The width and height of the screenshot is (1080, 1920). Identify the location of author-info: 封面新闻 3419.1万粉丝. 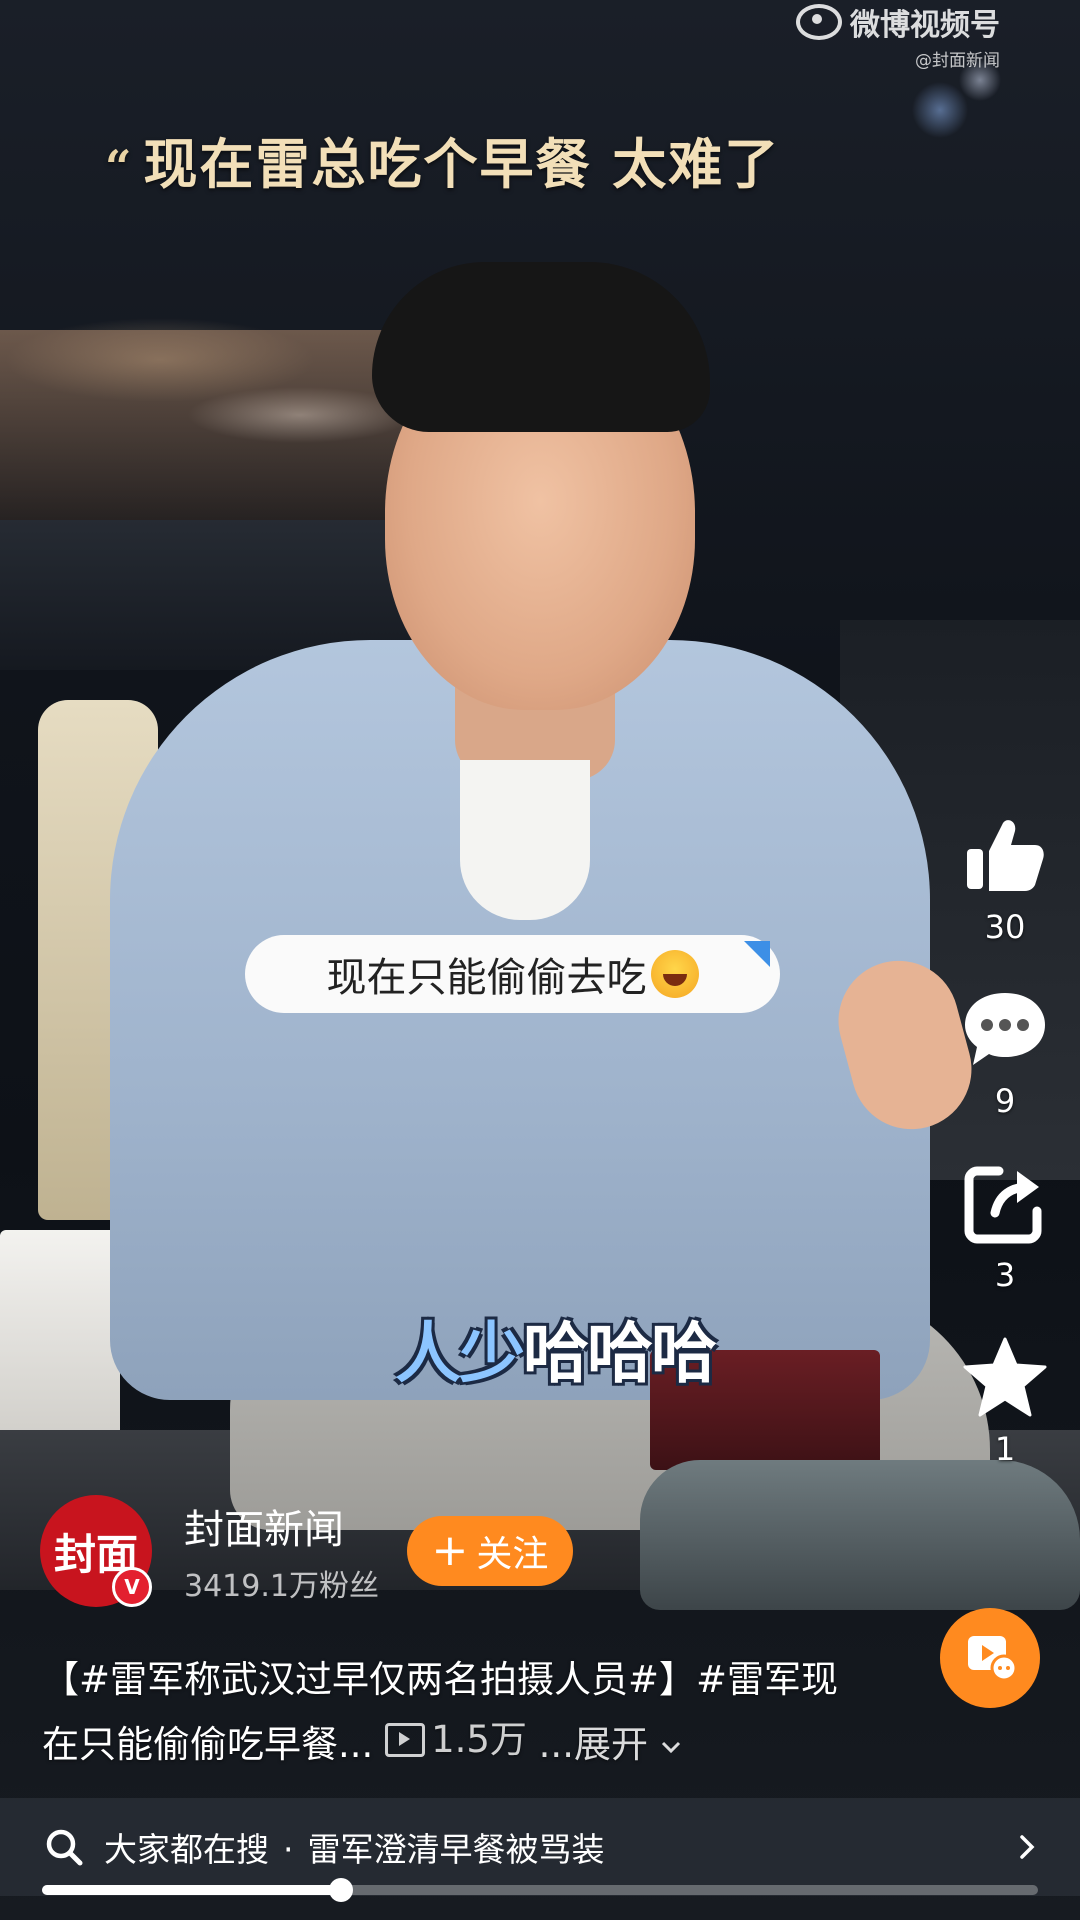
(281, 1551).